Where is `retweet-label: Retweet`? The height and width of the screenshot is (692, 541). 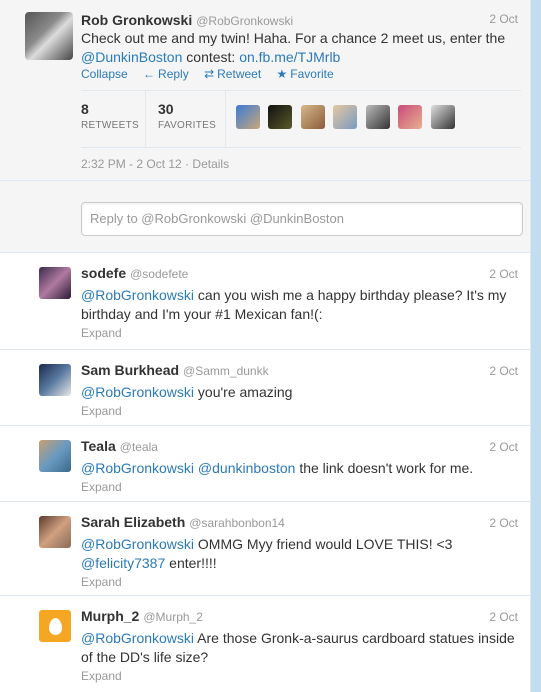
retweet-label: Retweet is located at coordinates (239, 74).